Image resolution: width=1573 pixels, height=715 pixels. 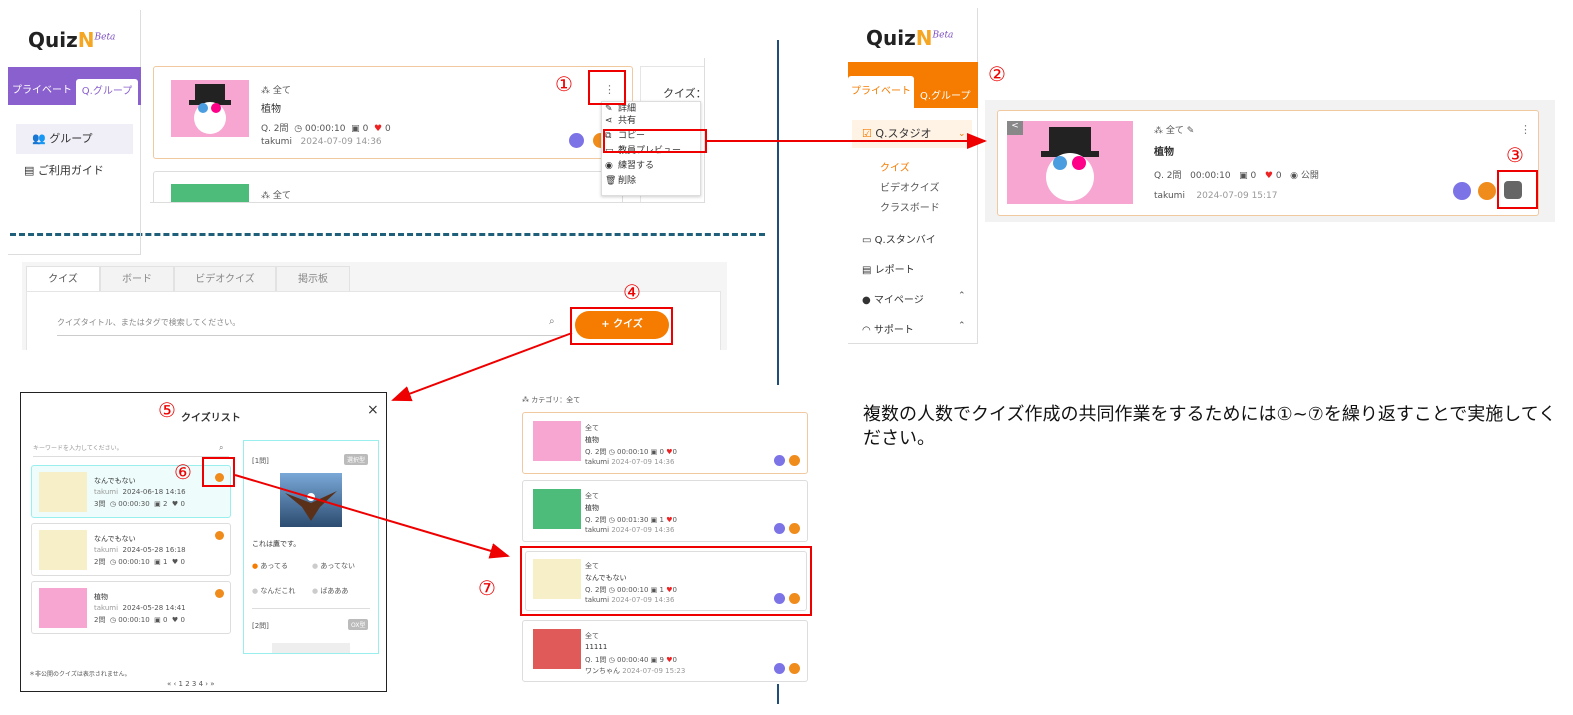 I want to click on arrow-add-to-modal, so click(x=482, y=367).